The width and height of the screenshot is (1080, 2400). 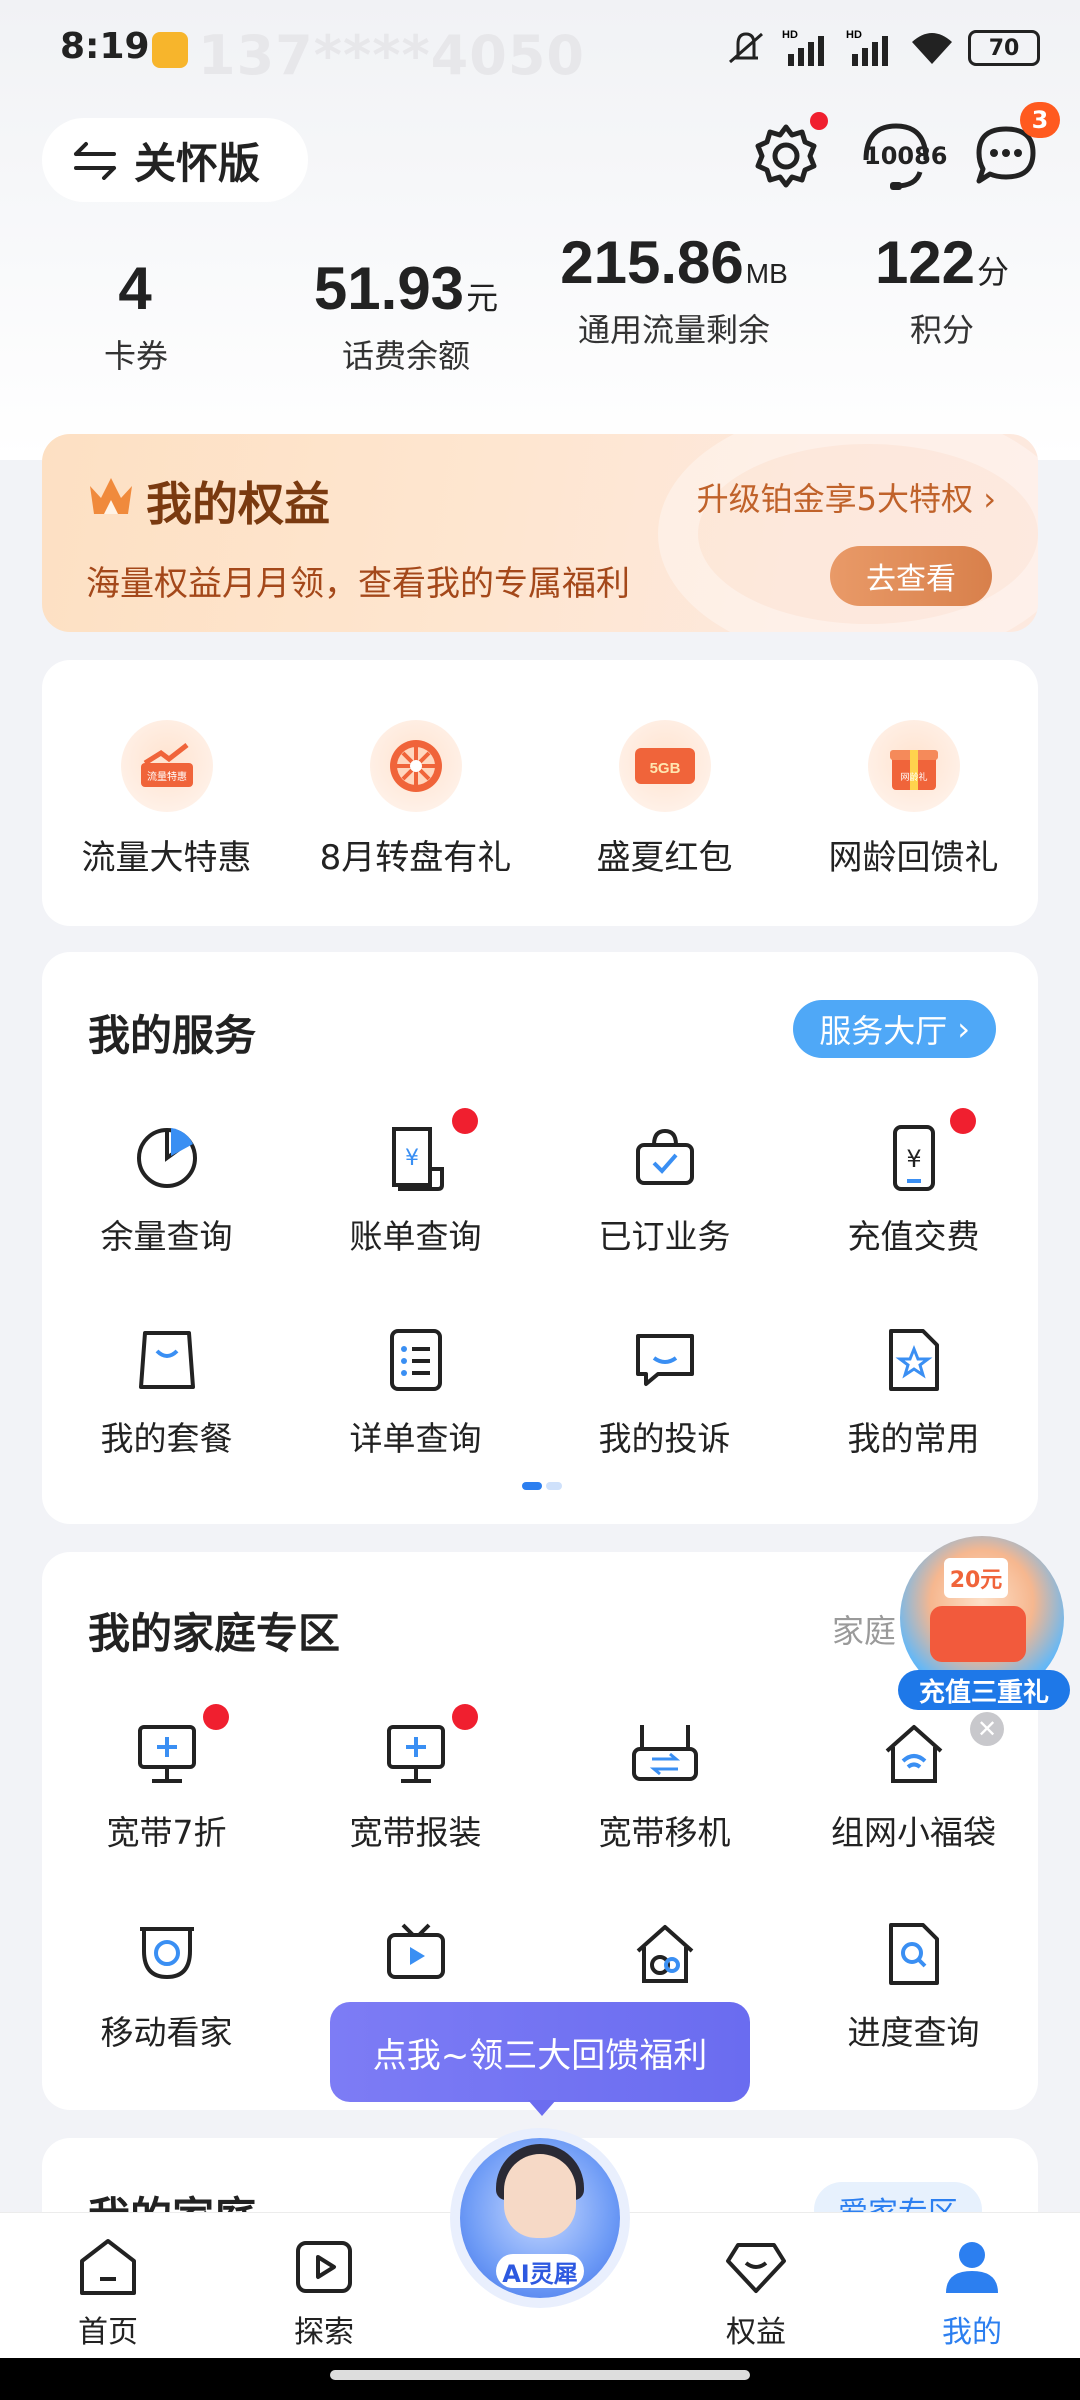 What do you see at coordinates (482, 298) in the screenshot?
I see `stat-unit: 元` at bounding box center [482, 298].